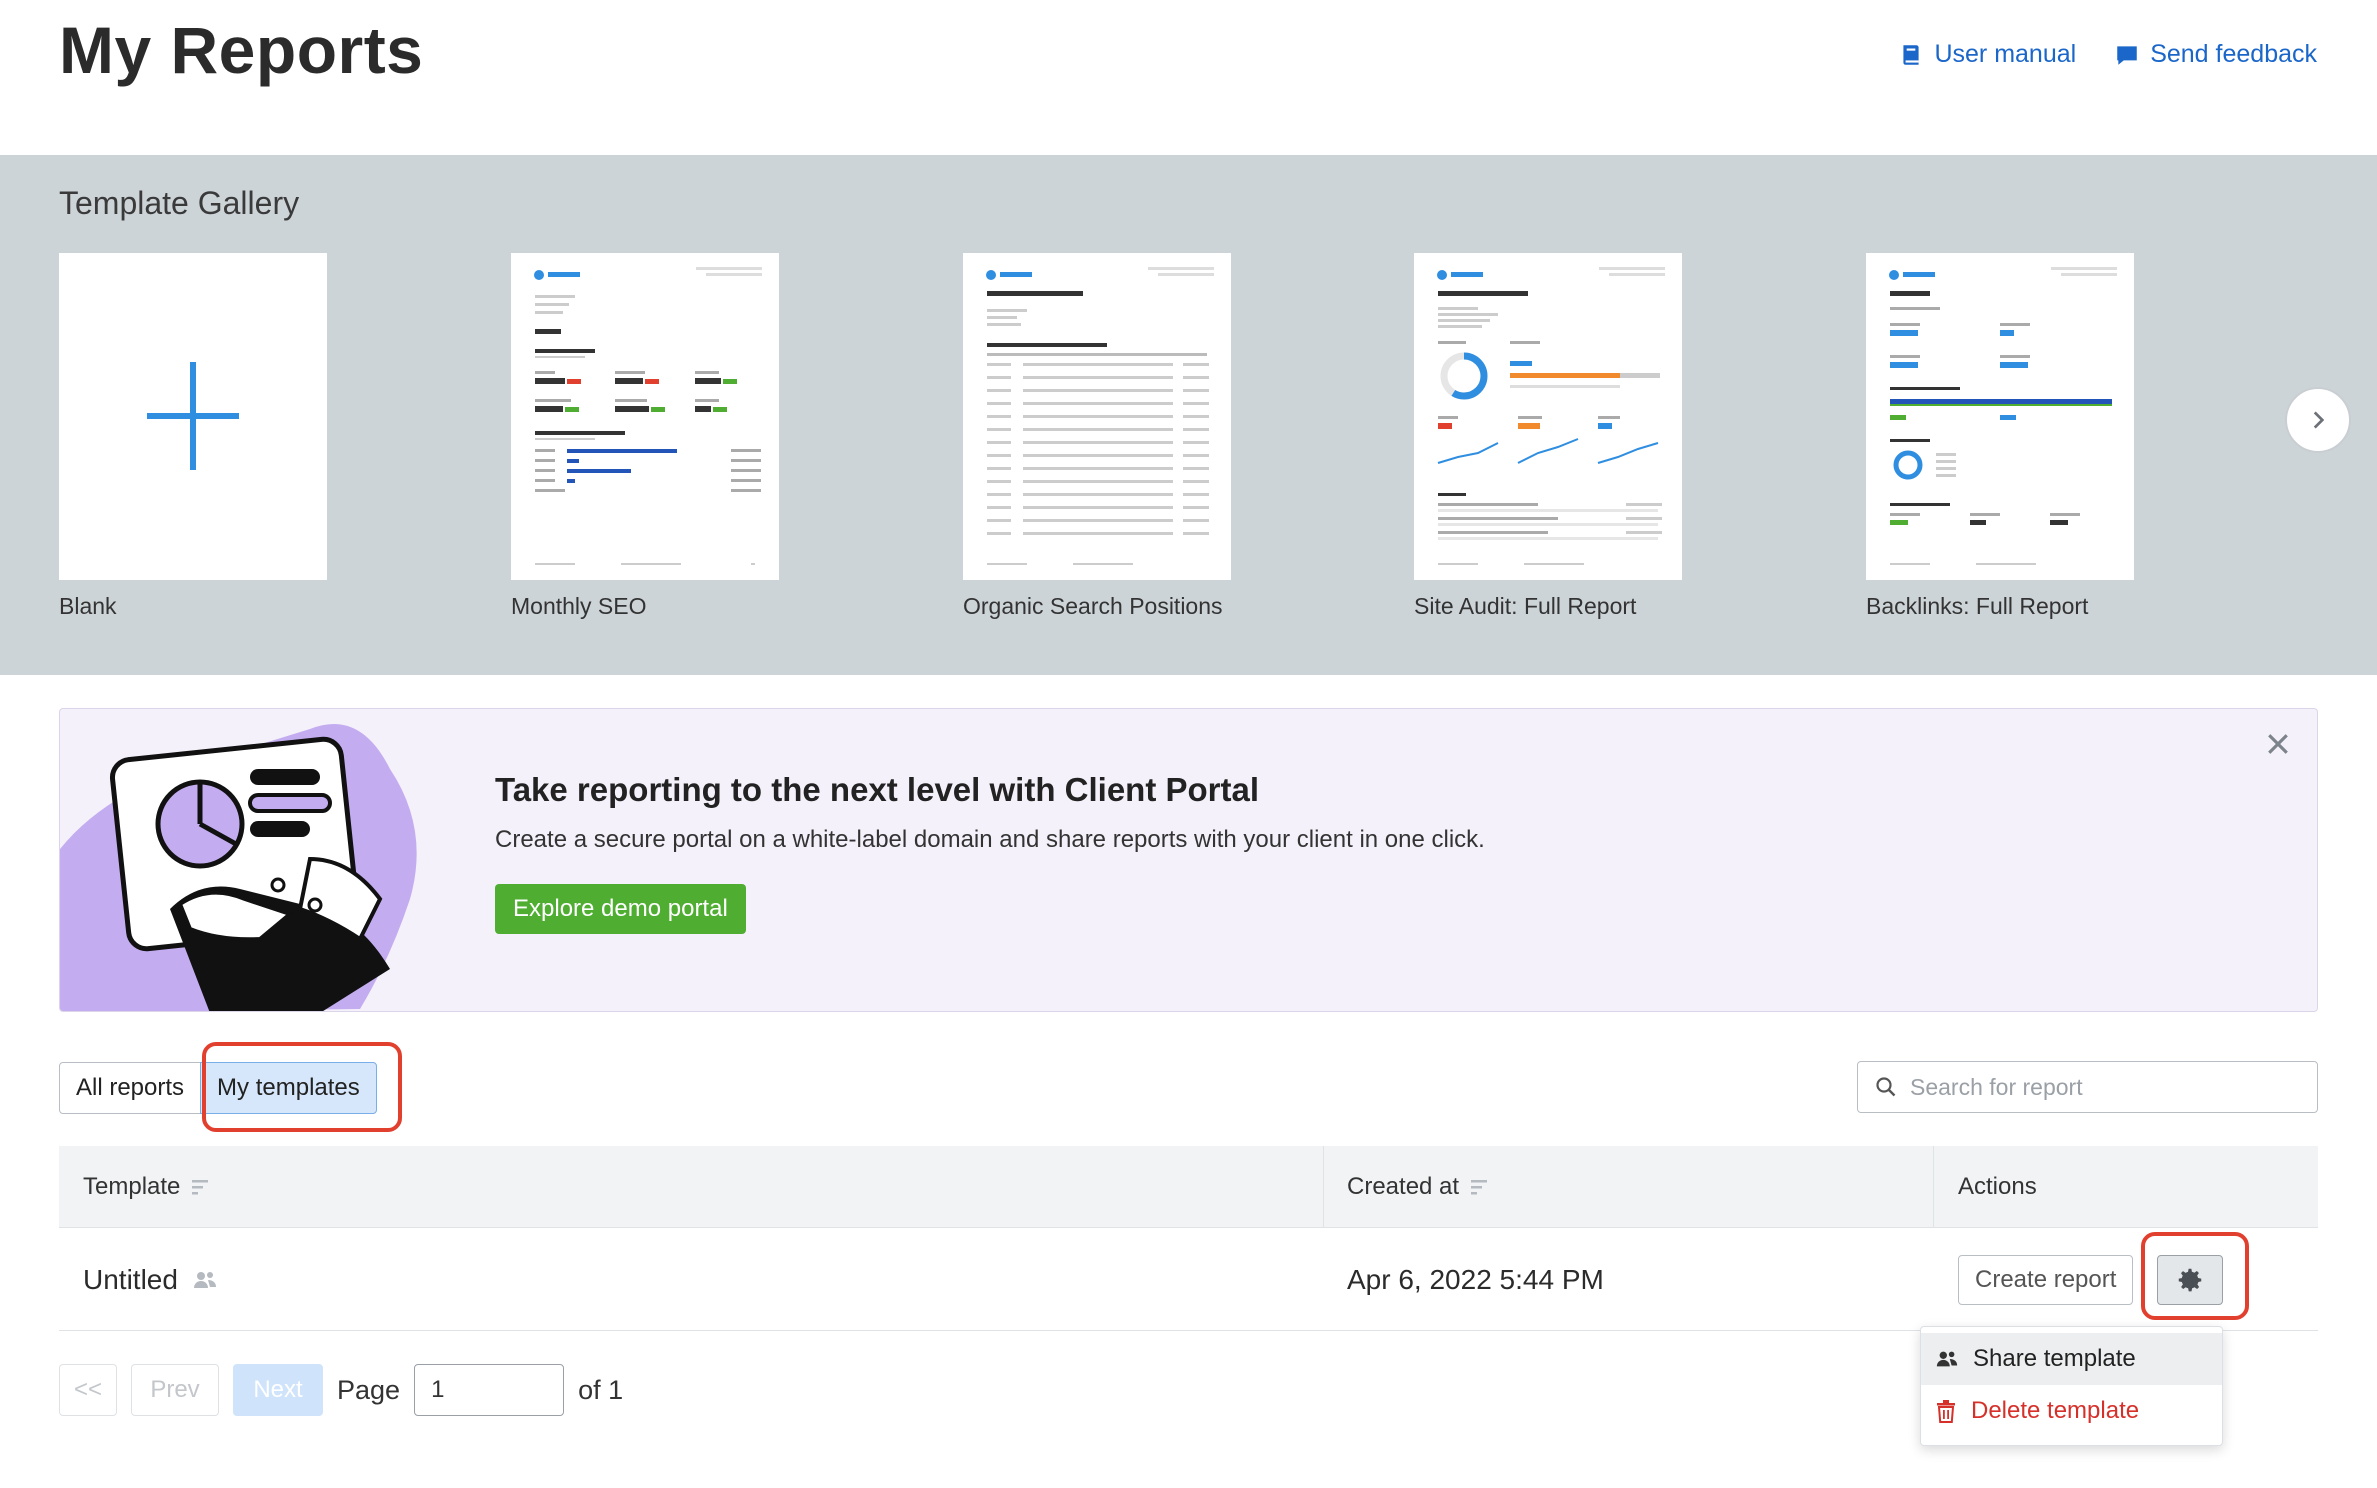  I want to click on book-icon, so click(1911, 54).